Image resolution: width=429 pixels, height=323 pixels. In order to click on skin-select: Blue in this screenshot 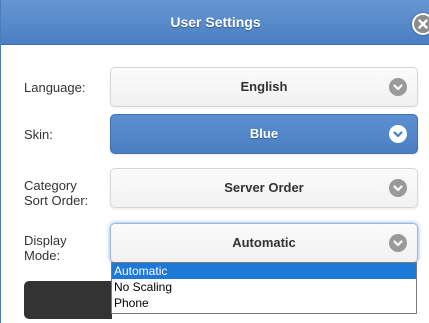, I will do `click(264, 134)`.